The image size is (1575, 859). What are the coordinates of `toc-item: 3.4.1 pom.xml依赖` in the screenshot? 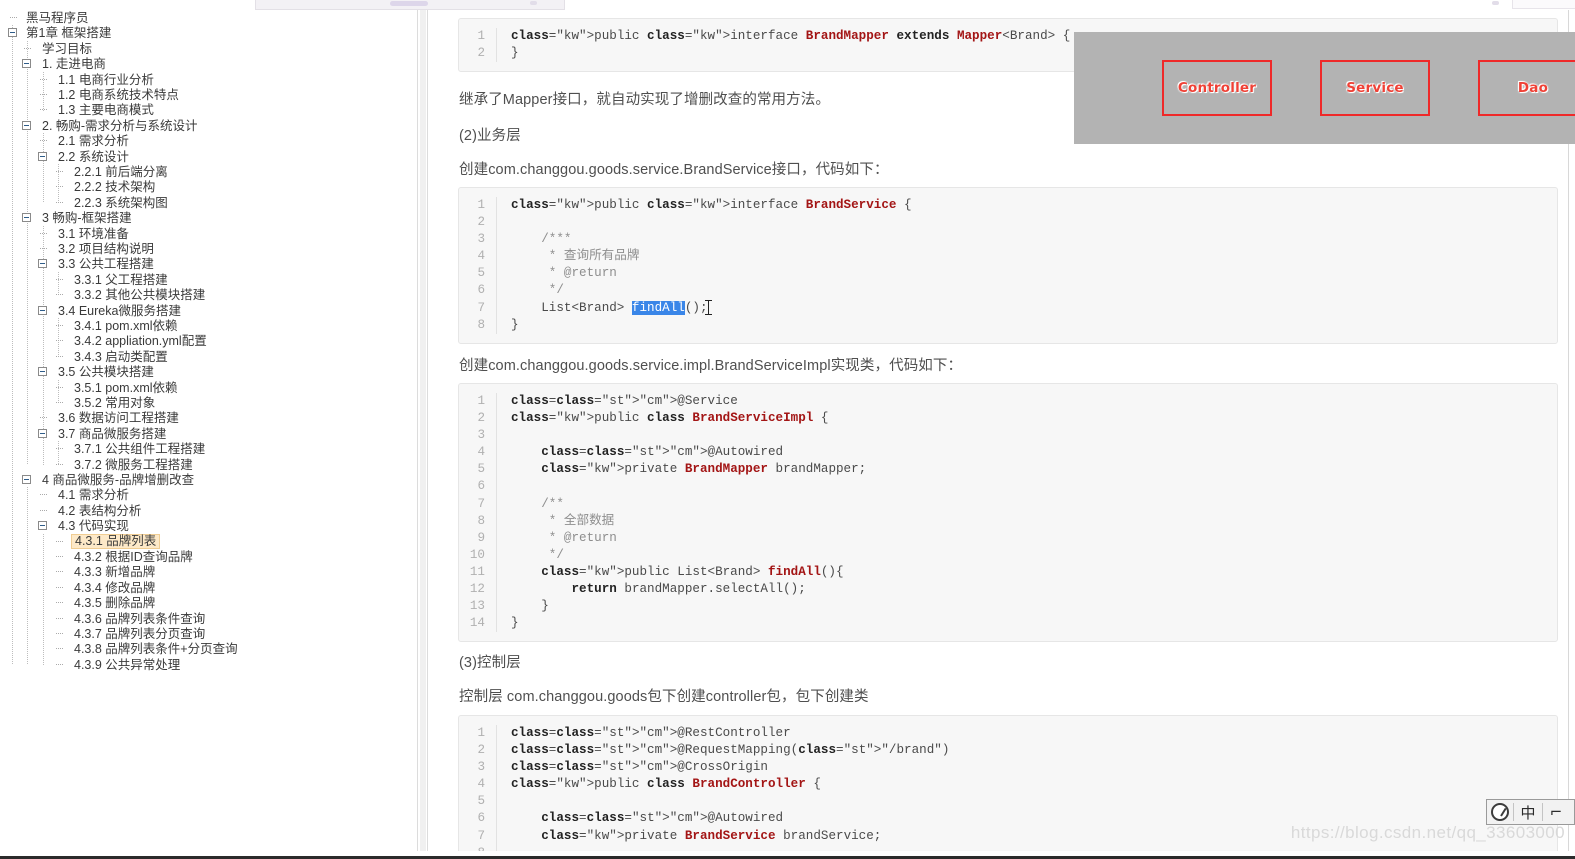 It's located at (205, 325).